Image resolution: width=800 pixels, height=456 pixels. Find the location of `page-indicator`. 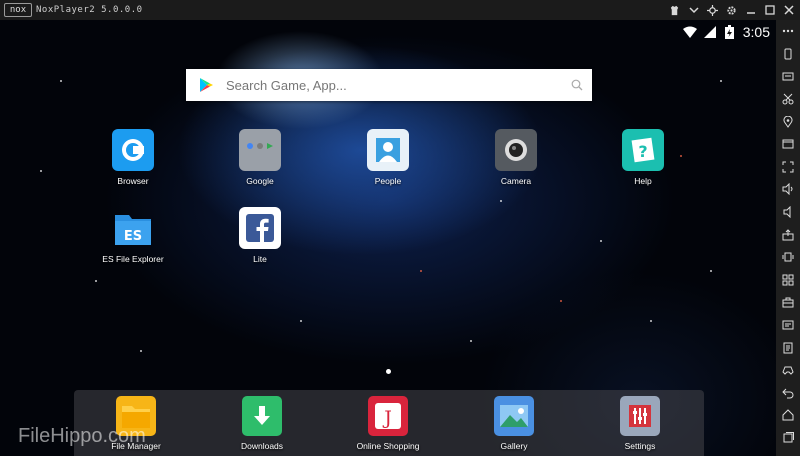

page-indicator is located at coordinates (388, 371).